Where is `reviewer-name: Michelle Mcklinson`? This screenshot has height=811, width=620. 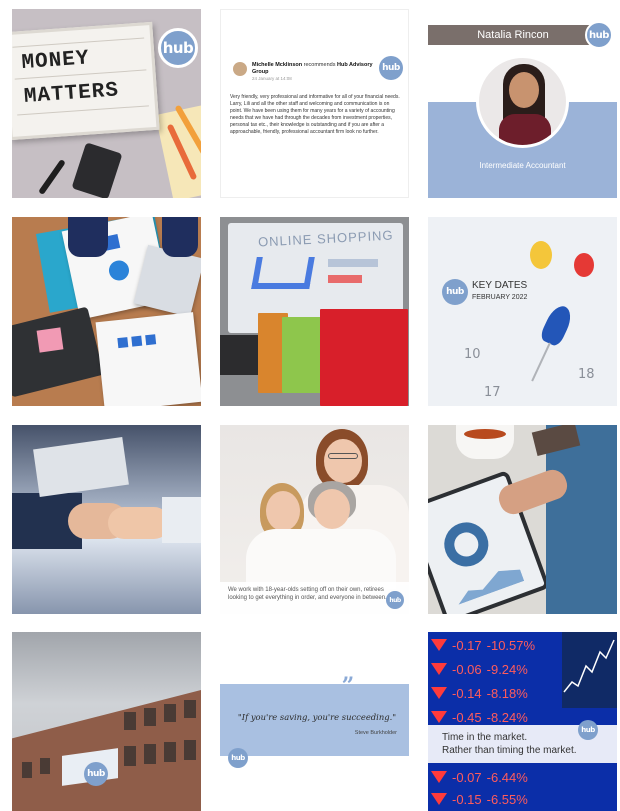
reviewer-name: Michelle Mcklinson is located at coordinates (277, 65).